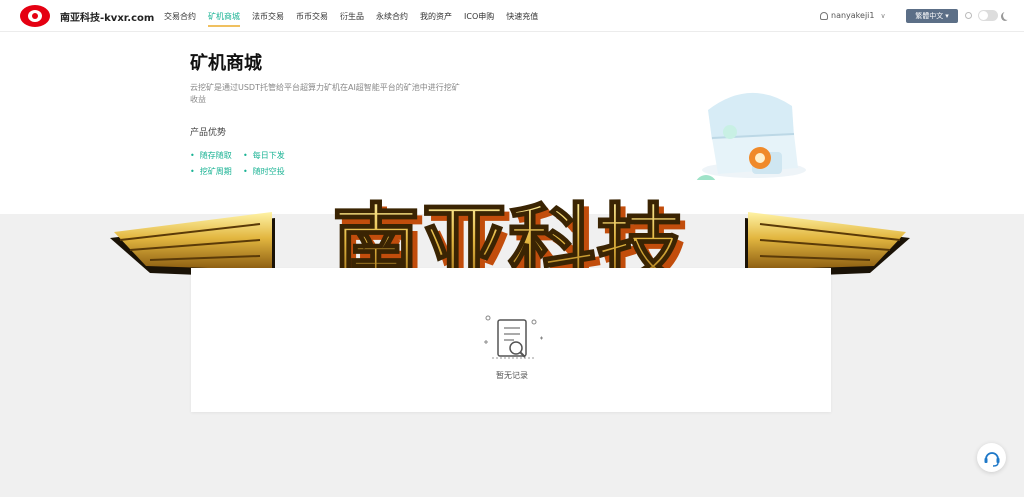 The image size is (1024, 497). What do you see at coordinates (211, 171) in the screenshot?
I see `advantage-item: 挖矿周期` at bounding box center [211, 171].